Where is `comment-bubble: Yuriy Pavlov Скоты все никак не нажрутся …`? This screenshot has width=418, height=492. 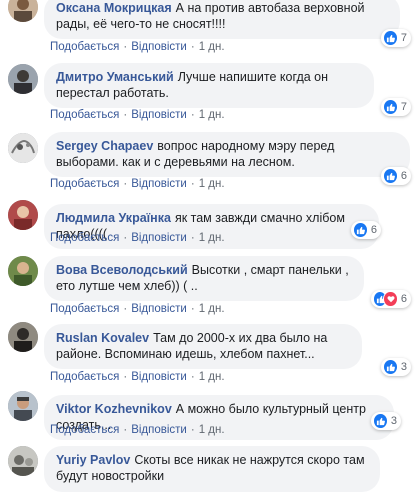
comment-bubble: Yuriy Pavlov Скоты все никак не нажрутся … is located at coordinates (212, 469).